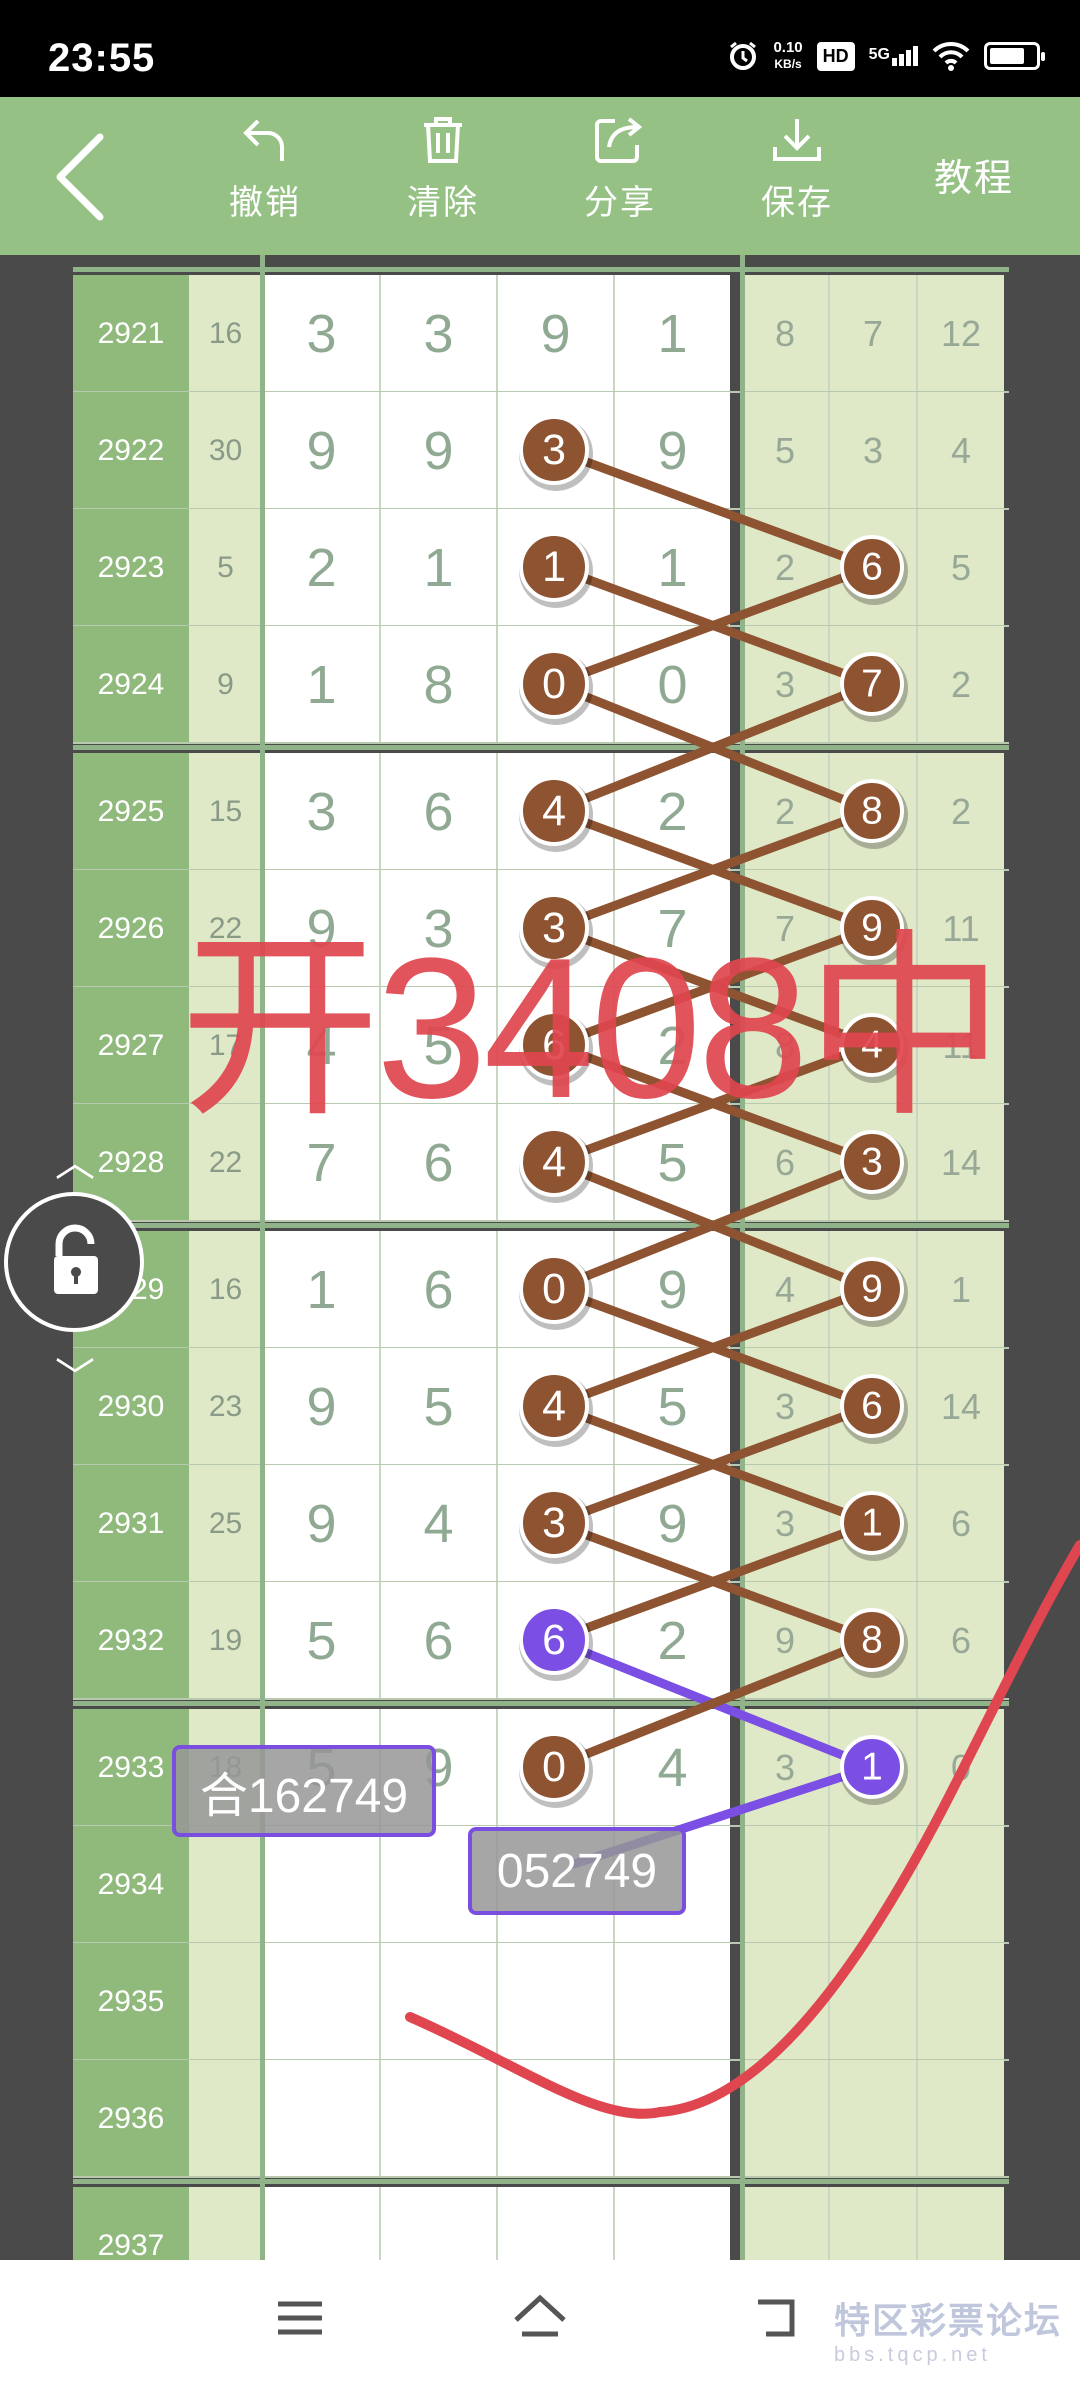 The image size is (1080, 2388). I want to click on status-icons: 0.10 KB/s HD 5G, so click(886, 55).